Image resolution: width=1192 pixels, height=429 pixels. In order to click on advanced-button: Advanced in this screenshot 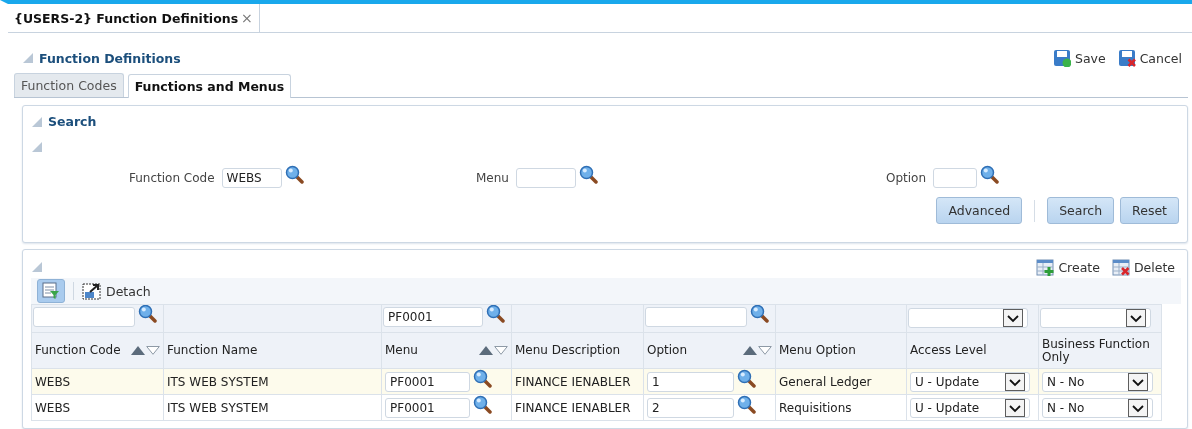, I will do `click(979, 210)`.